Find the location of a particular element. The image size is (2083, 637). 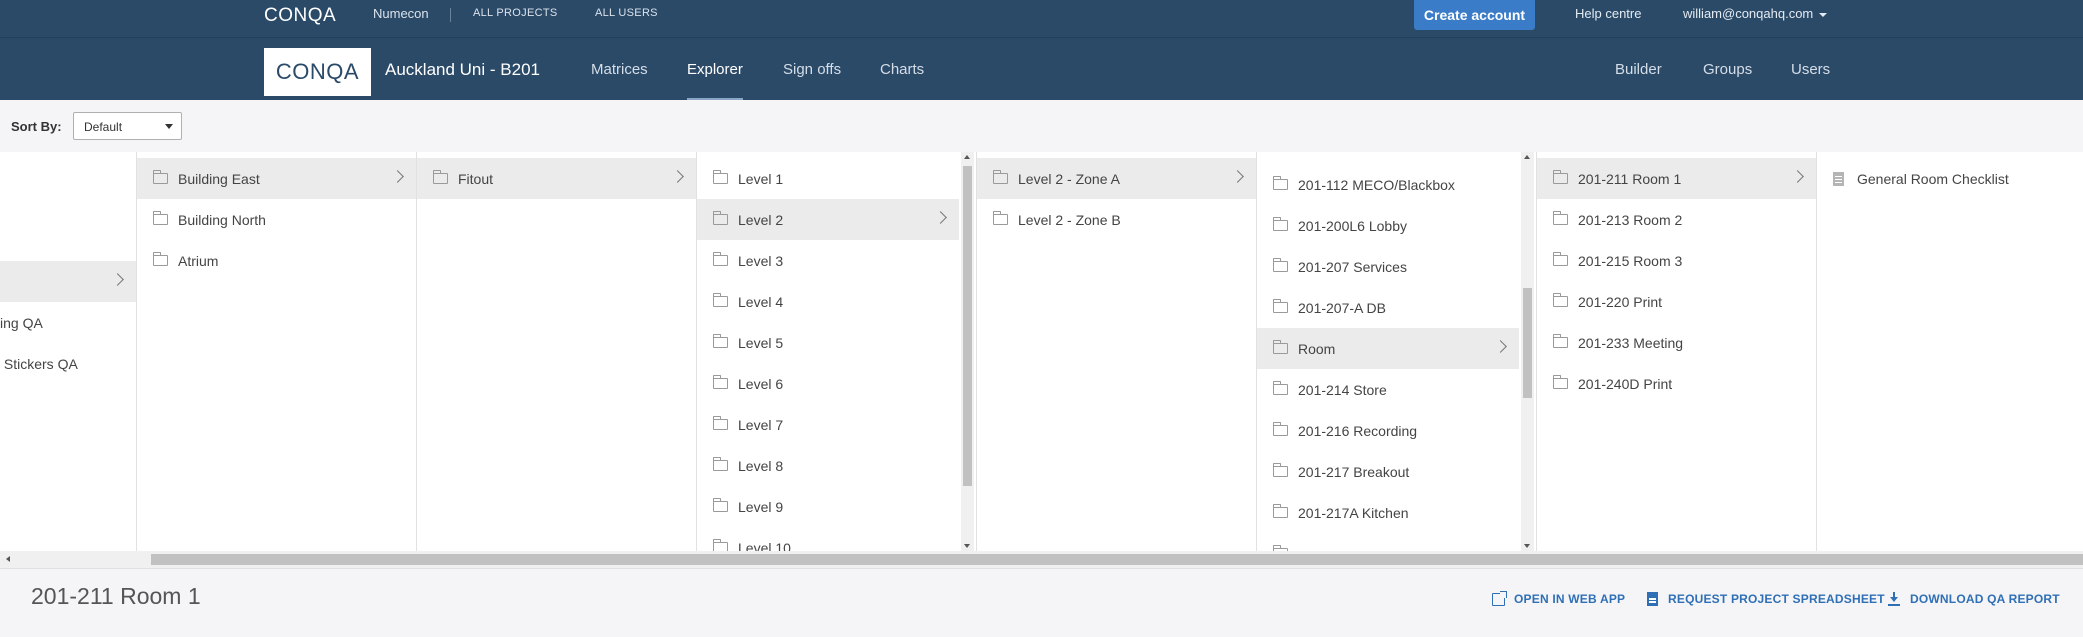

organisation-name: Numecon is located at coordinates (401, 13).